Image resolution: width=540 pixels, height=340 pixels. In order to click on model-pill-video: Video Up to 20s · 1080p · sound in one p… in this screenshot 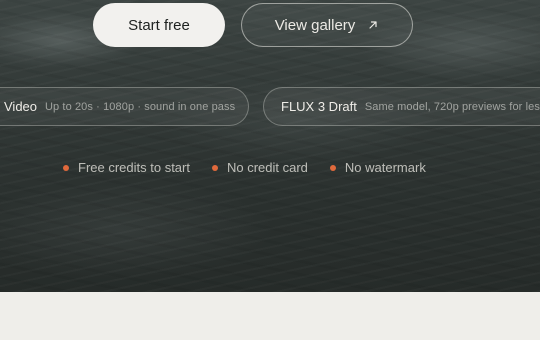, I will do `click(124, 106)`.